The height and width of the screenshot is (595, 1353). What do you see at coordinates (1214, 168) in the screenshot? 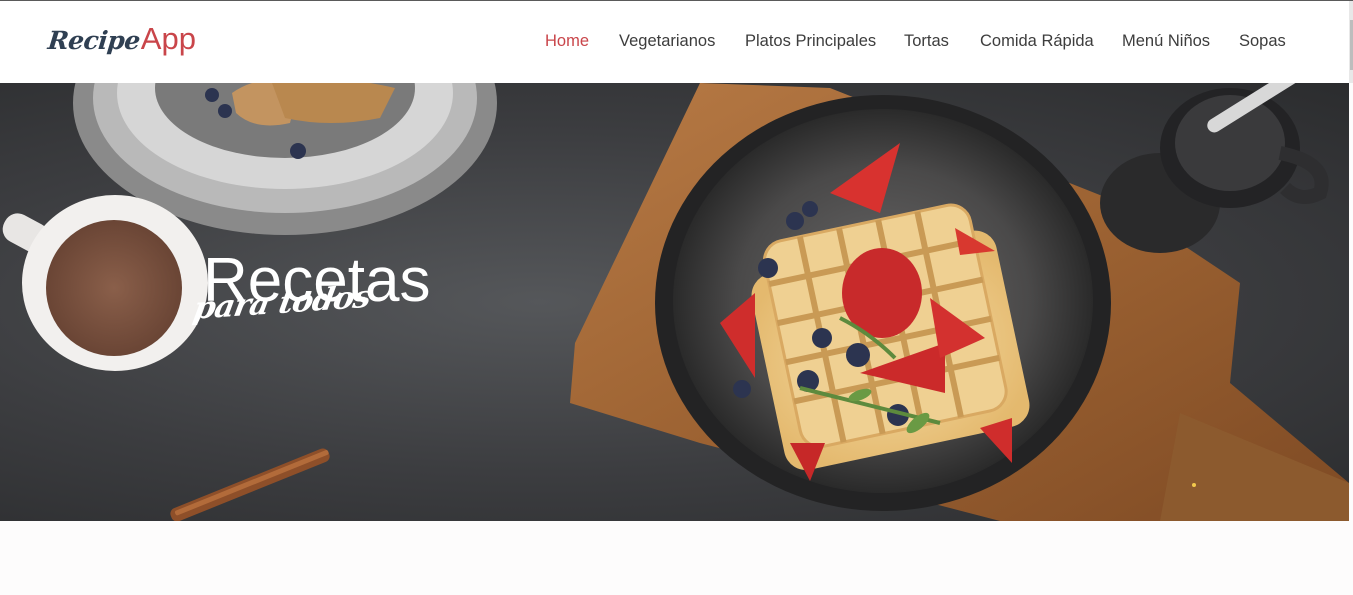
I see `syrup-pitcher-icon` at bounding box center [1214, 168].